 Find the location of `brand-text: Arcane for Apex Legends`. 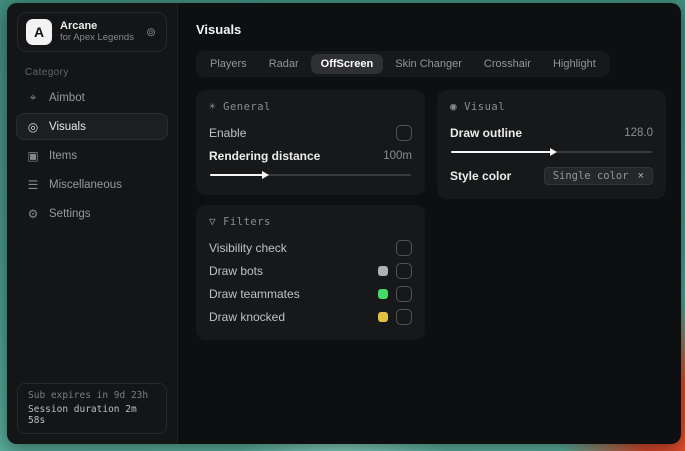

brand-text: Arcane for Apex Legends is located at coordinates (98, 32).